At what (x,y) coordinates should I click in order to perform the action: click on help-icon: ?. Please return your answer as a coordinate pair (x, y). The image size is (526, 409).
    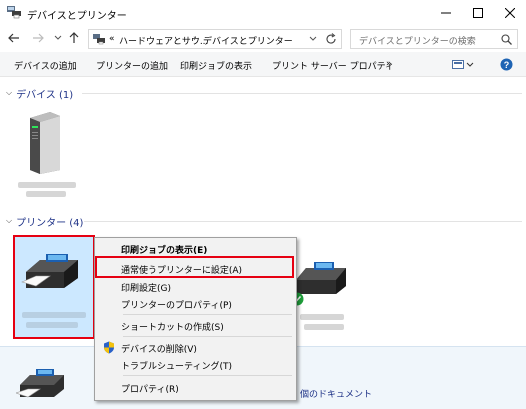
    Looking at the image, I should click on (506, 64).